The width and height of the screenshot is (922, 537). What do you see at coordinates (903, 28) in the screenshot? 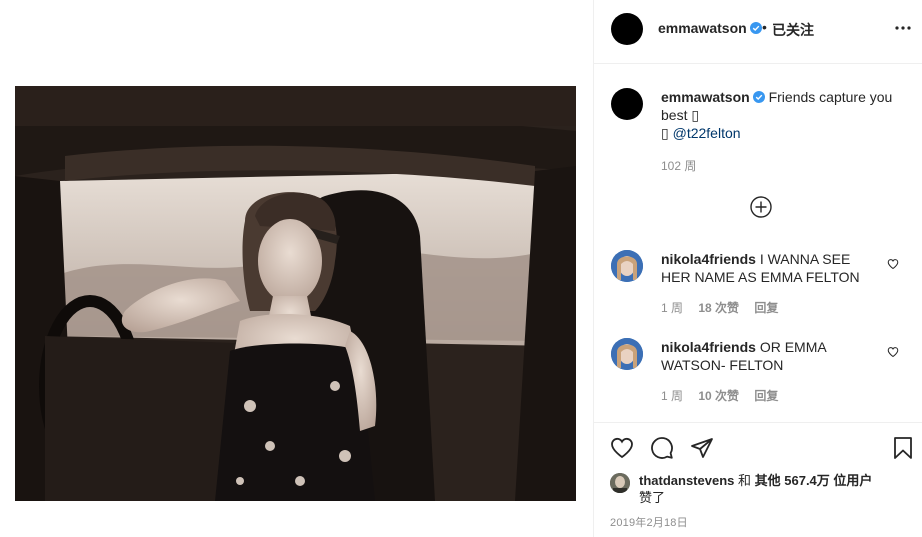
I see `more-options-icon` at bounding box center [903, 28].